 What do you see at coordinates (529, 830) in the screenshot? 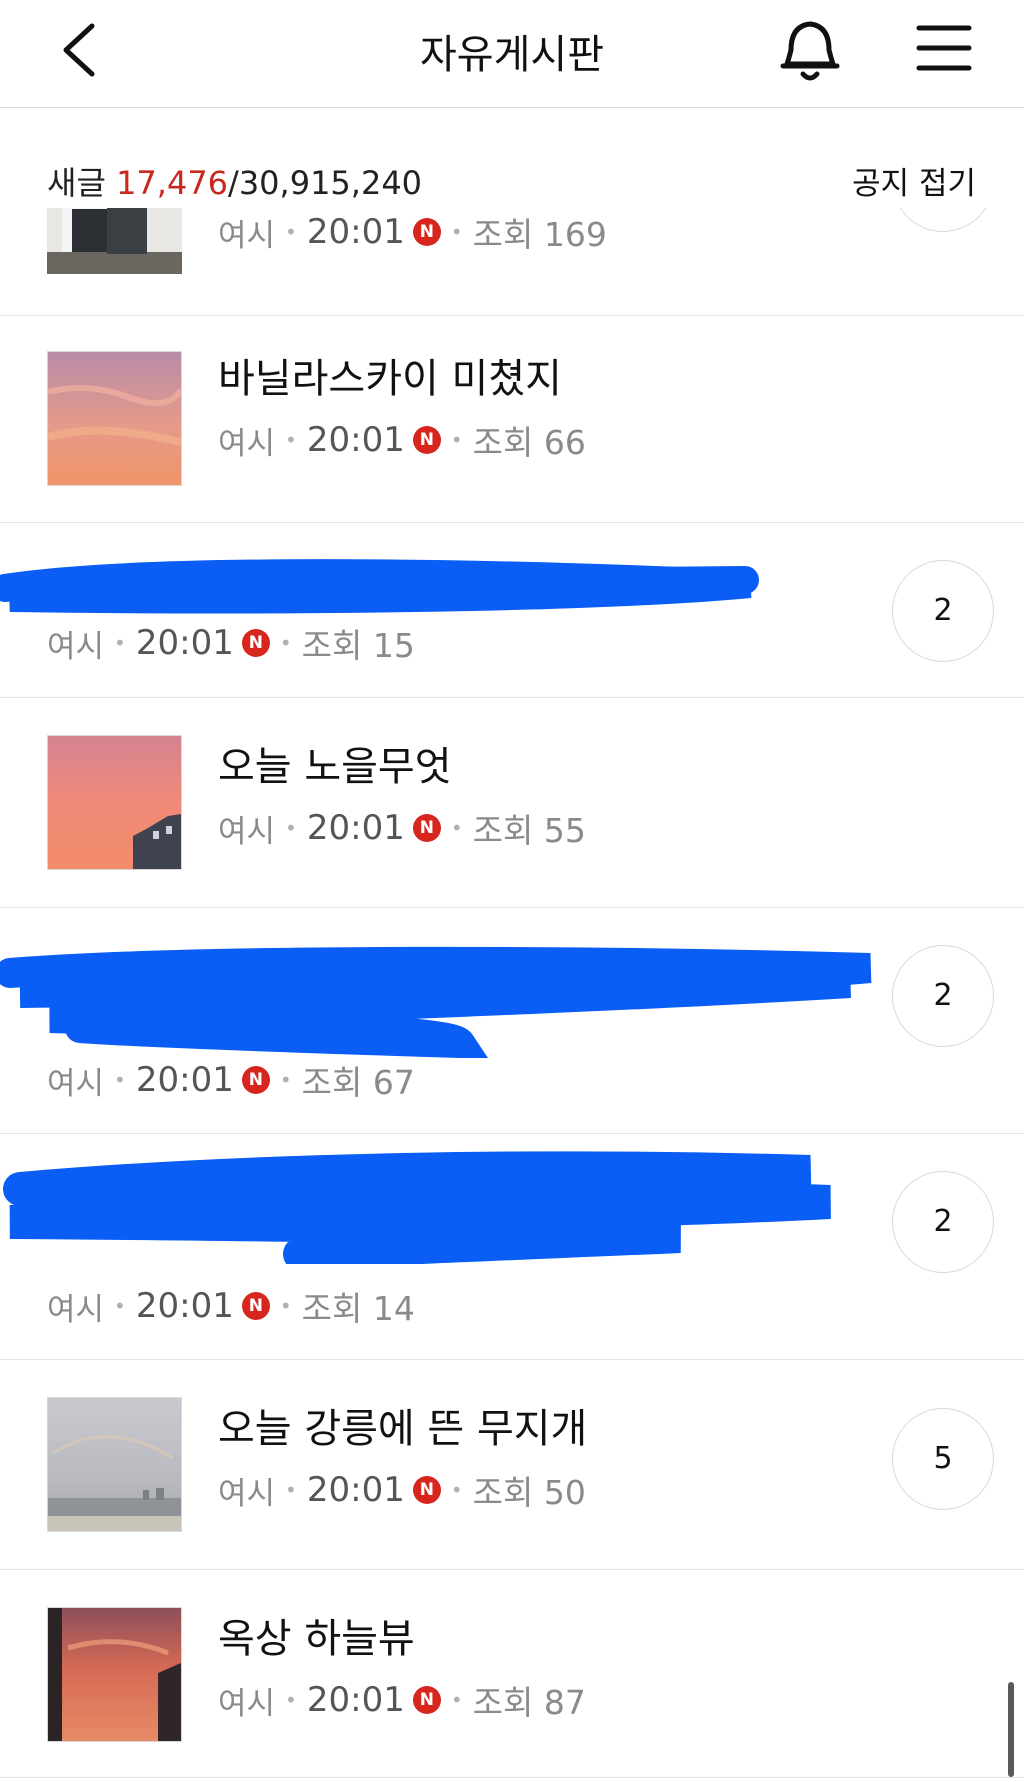
I see `post-views: 조회 55` at bounding box center [529, 830].